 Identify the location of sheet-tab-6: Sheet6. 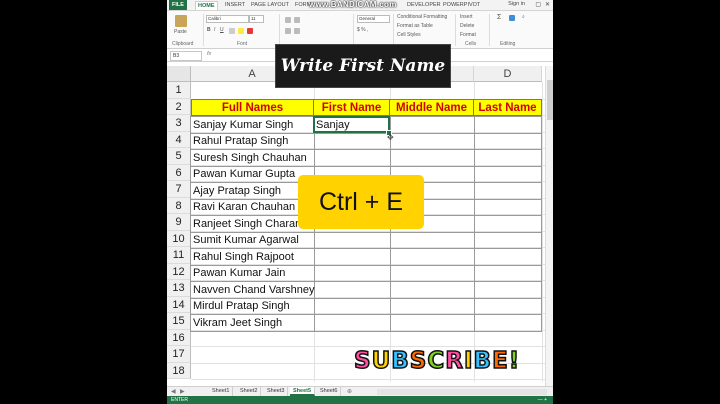
(329, 391).